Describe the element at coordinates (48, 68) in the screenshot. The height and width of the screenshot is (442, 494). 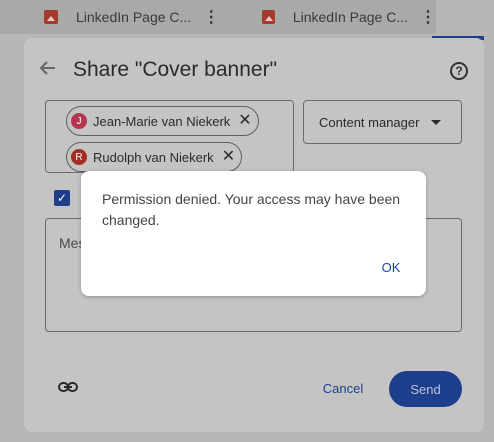
I see `back-arrow-icon` at that location.